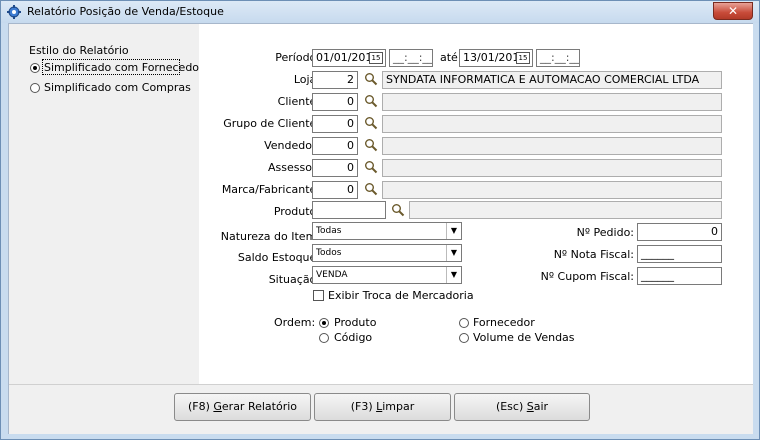 The width and height of the screenshot is (760, 440). What do you see at coordinates (318, 295) in the screenshot?
I see `troca-checkbox` at bounding box center [318, 295].